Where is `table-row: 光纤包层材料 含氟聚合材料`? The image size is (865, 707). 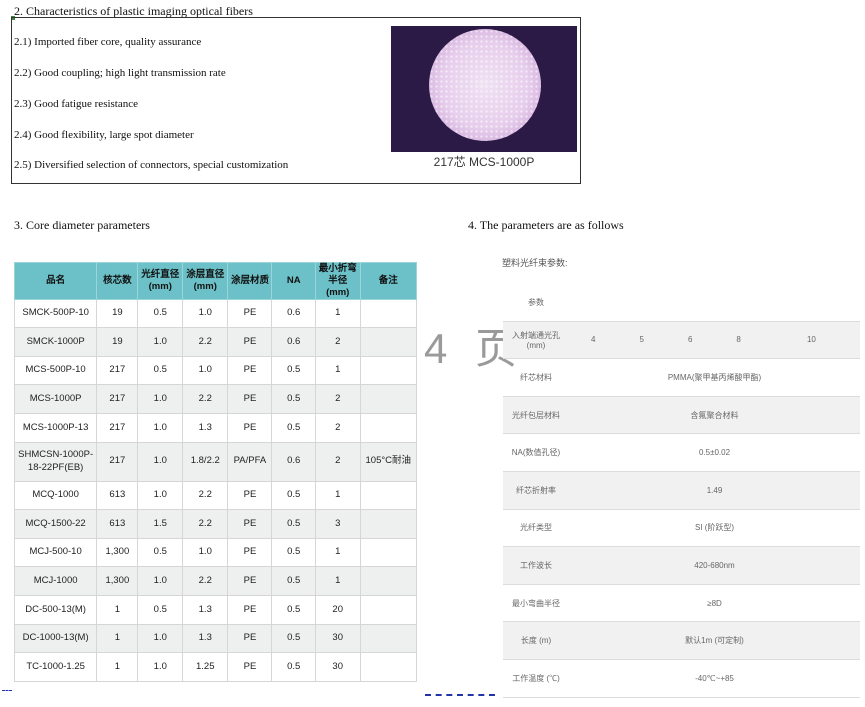 table-row: 光纤包层材料 含氟聚合材料 is located at coordinates (681, 415).